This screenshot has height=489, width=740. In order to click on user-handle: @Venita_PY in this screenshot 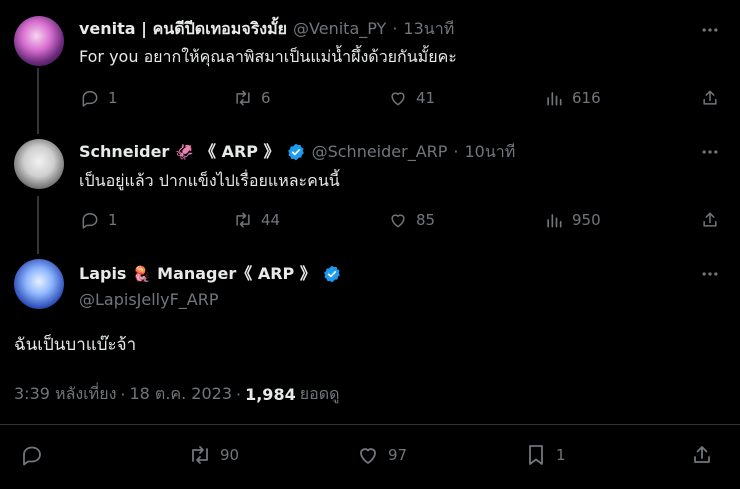, I will do `click(339, 29)`.